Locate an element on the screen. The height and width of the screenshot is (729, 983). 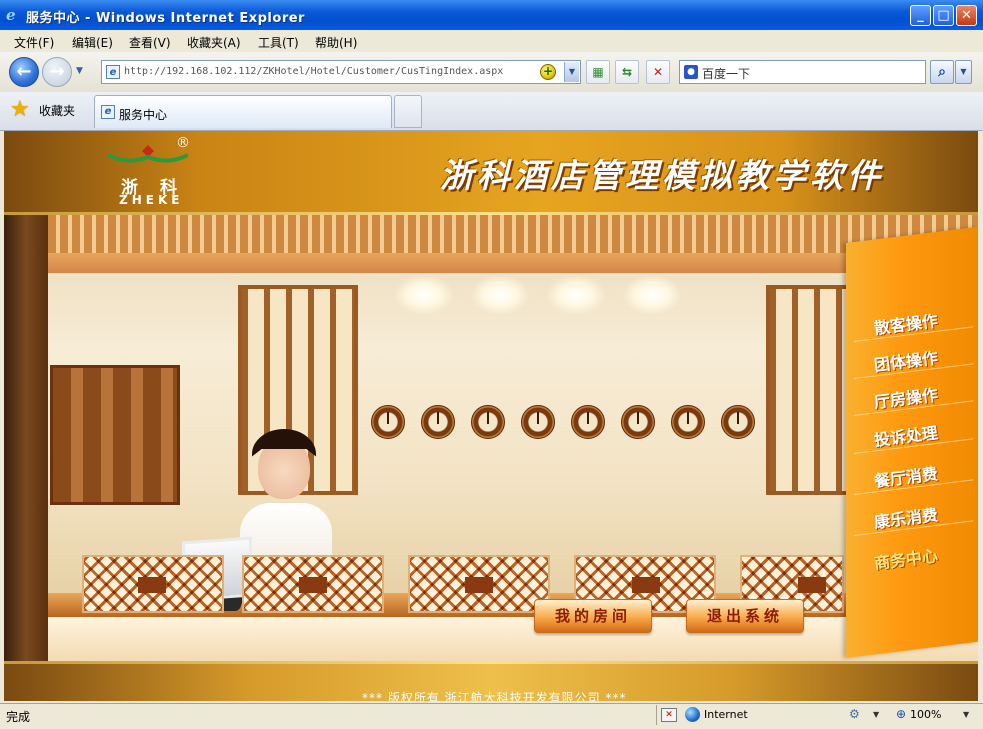
stop-button: ✕ is located at coordinates (658, 72).